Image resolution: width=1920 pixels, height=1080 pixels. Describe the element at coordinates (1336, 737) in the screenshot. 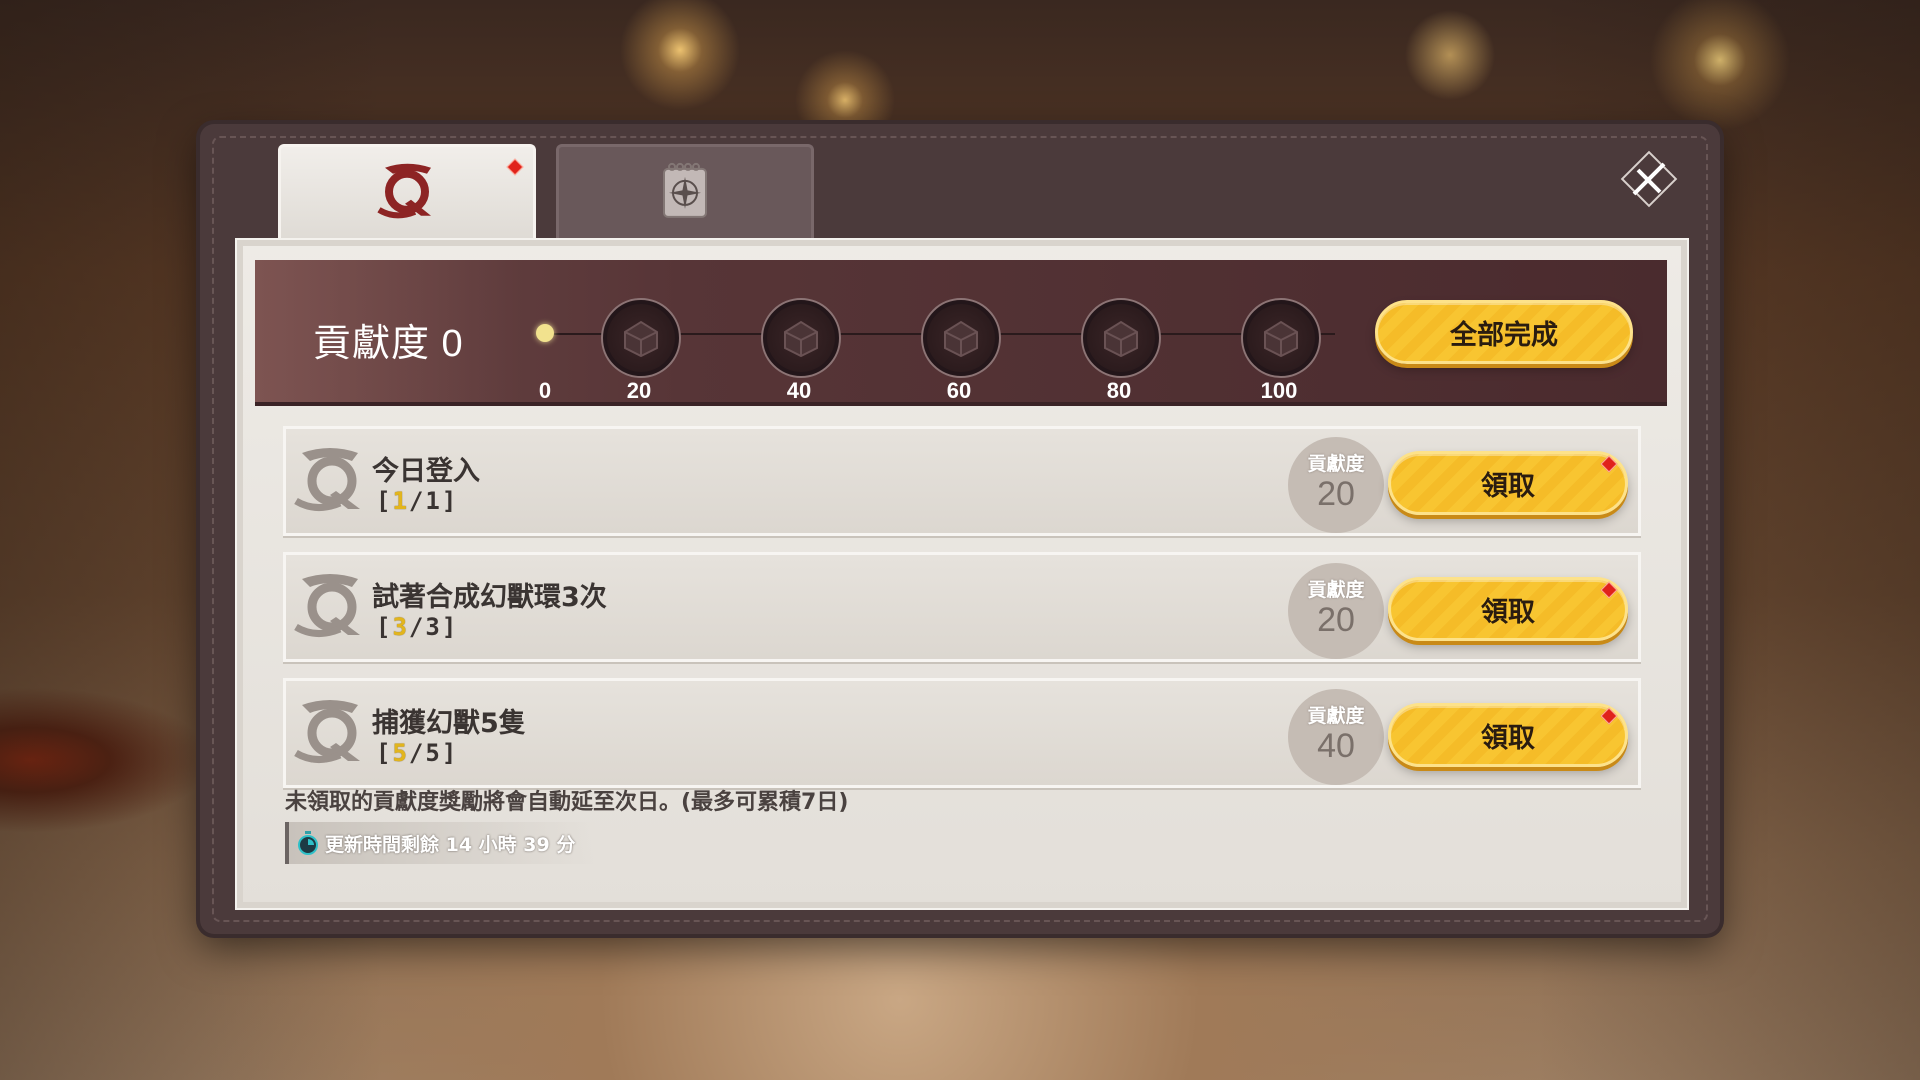

I see `contribution-reward: 貢獻度 40` at that location.